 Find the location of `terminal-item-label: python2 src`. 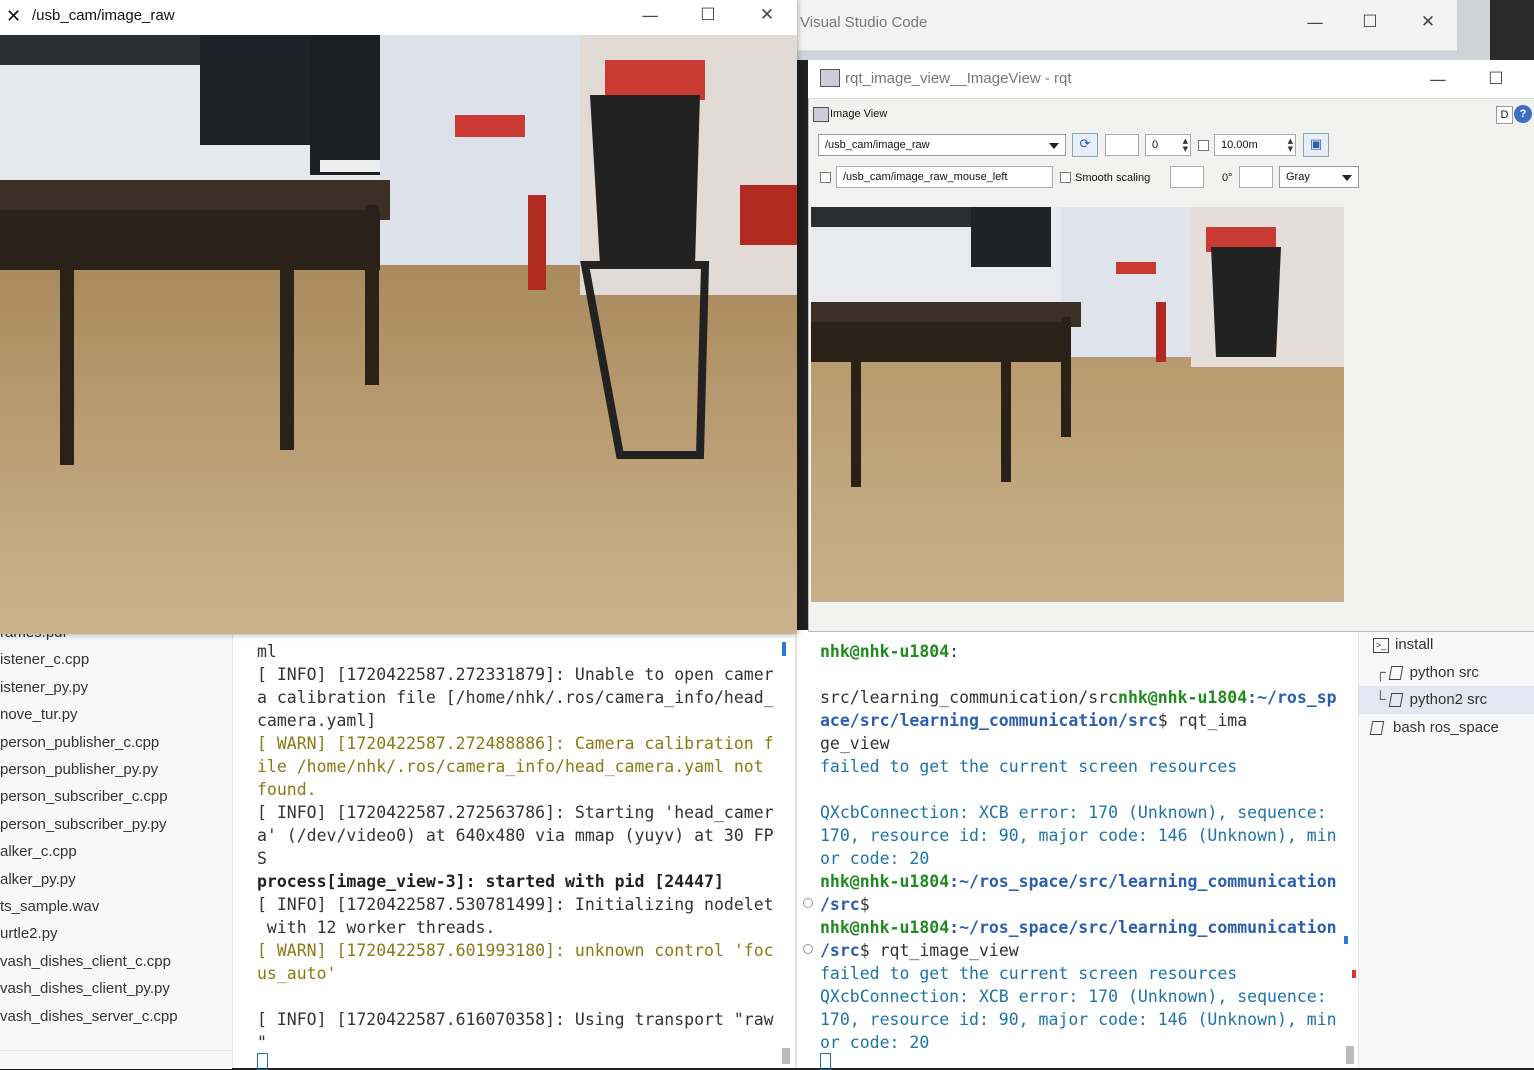

terminal-item-label: python2 src is located at coordinates (1448, 699).